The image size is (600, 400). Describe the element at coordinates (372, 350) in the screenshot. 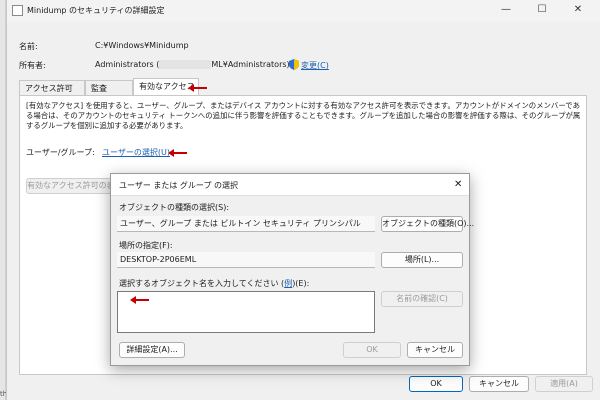

I see `select-dialog-ok-button: OK` at that location.